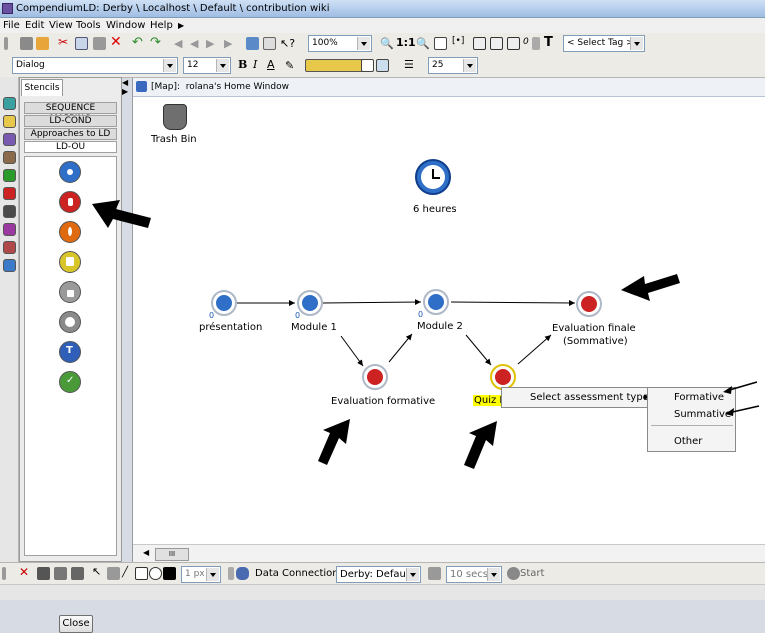 The image size is (765, 633). What do you see at coordinates (242, 573) in the screenshot?
I see `database-icon` at bounding box center [242, 573].